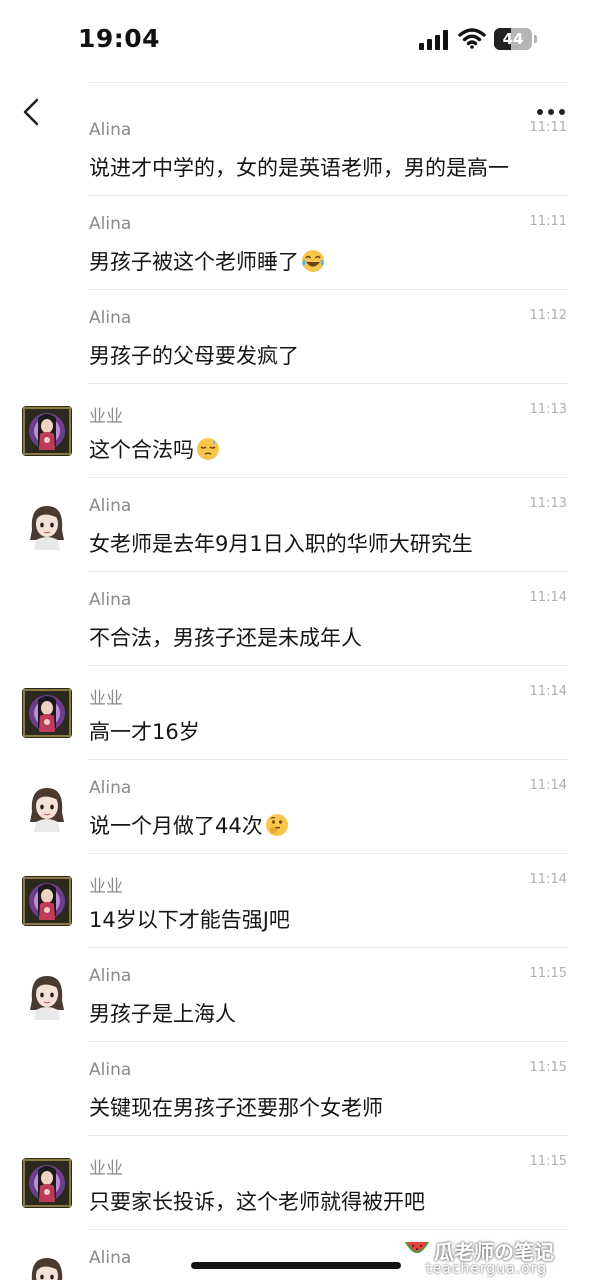  I want to click on battery-body: 44, so click(513, 39).